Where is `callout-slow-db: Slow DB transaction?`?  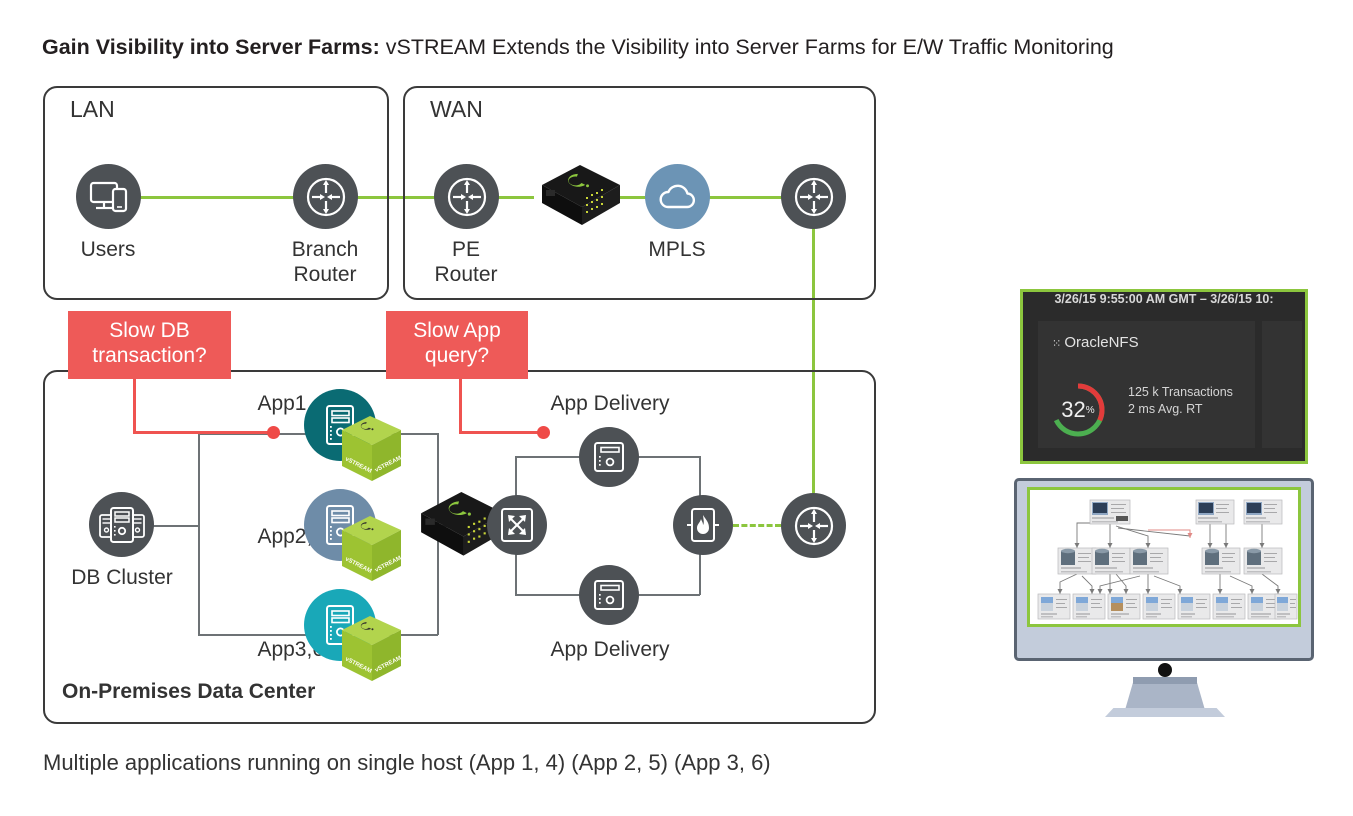 callout-slow-db: Slow DB transaction? is located at coordinates (149, 345).